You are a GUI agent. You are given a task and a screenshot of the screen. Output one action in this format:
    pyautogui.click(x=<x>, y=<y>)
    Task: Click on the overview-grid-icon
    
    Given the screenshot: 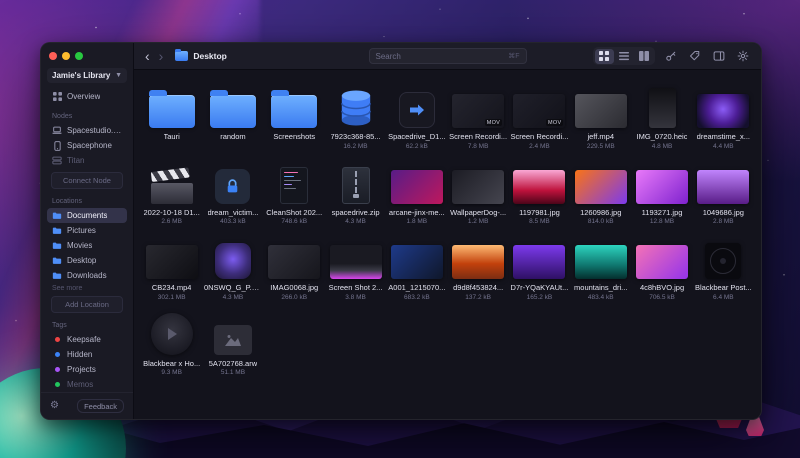 What is the action you would take?
    pyautogui.click(x=57, y=97)
    